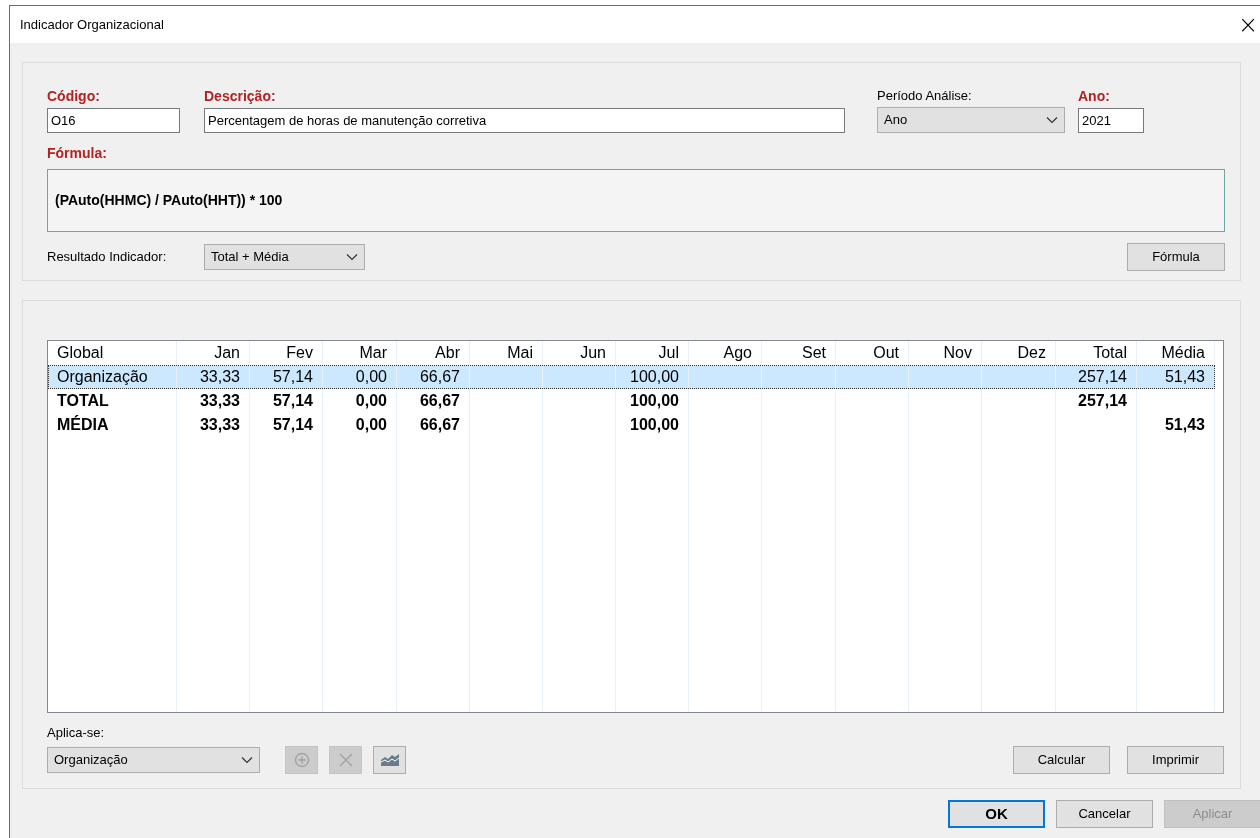 Image resolution: width=1260 pixels, height=838 pixels. What do you see at coordinates (83, 401) in the screenshot?
I see `table-cell-text: TOTAL` at bounding box center [83, 401].